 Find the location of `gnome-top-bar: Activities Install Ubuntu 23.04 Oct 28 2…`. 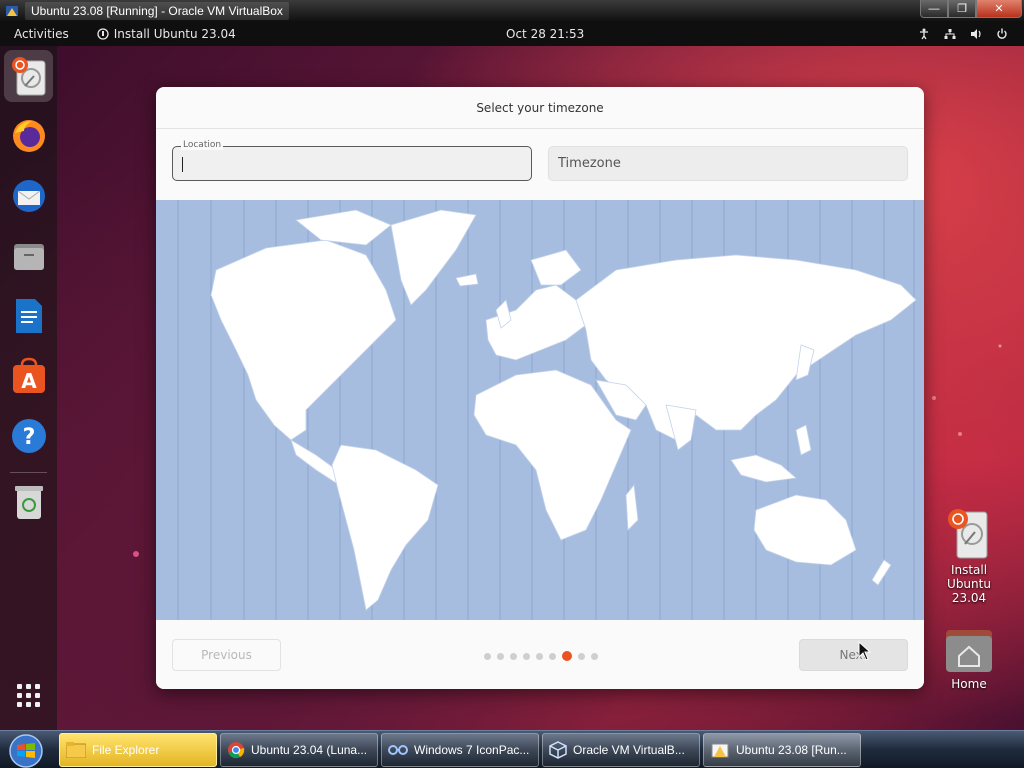

gnome-top-bar: Activities Install Ubuntu 23.04 Oct 28 2… is located at coordinates (512, 33).